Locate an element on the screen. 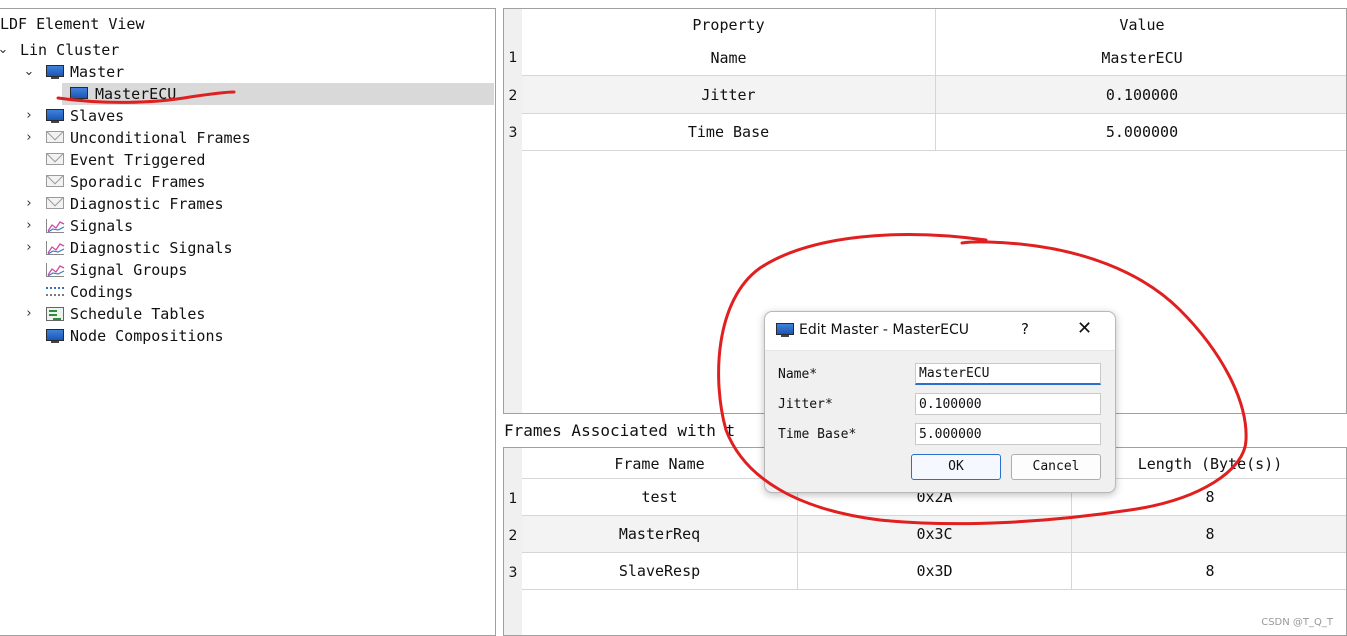  ok-button: OK is located at coordinates (956, 467).